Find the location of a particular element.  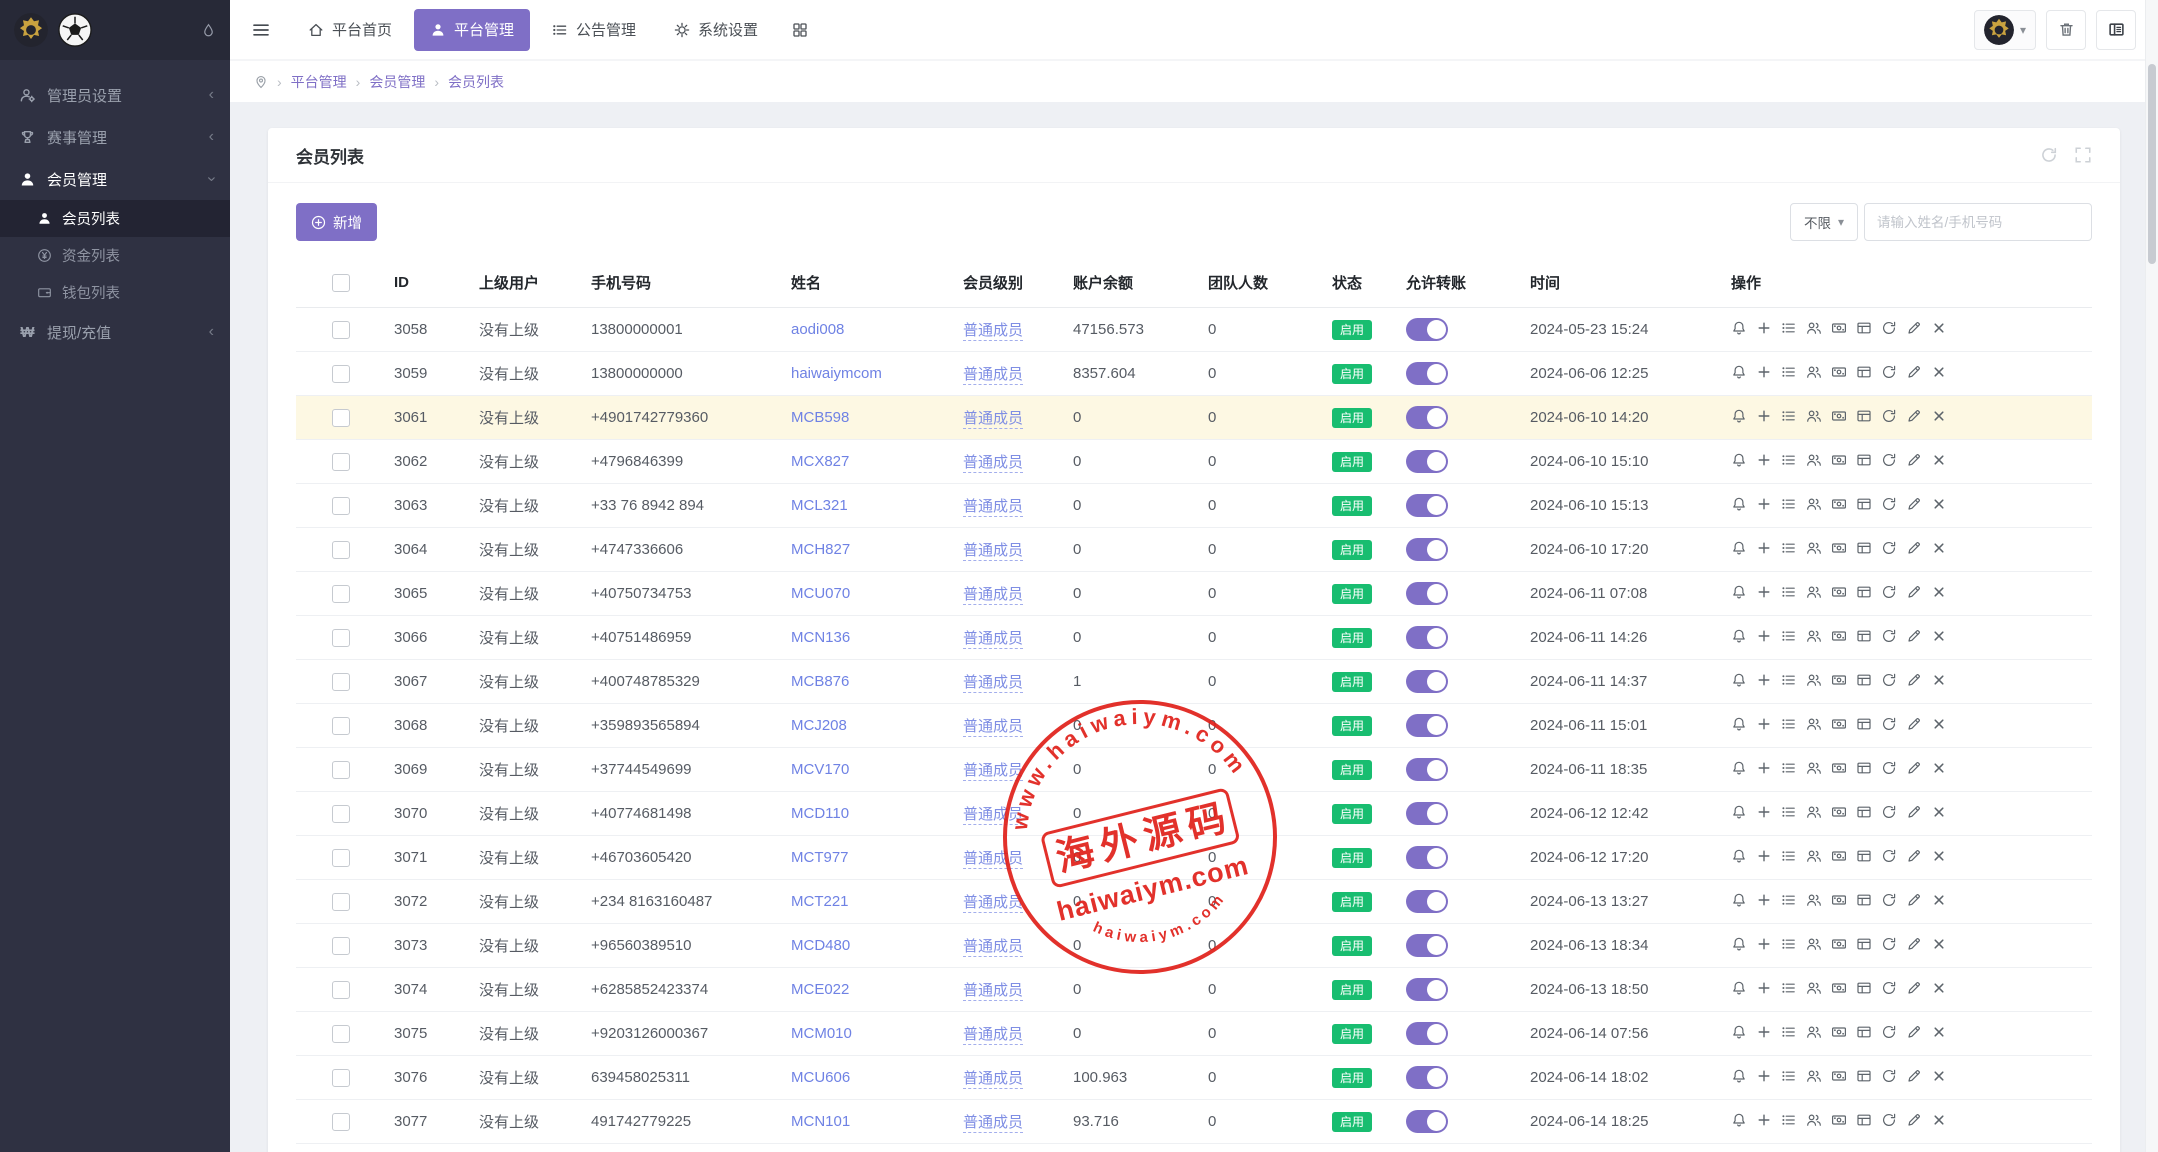

sidebar-subitem-member-list: 会员列表 is located at coordinates (115, 218).